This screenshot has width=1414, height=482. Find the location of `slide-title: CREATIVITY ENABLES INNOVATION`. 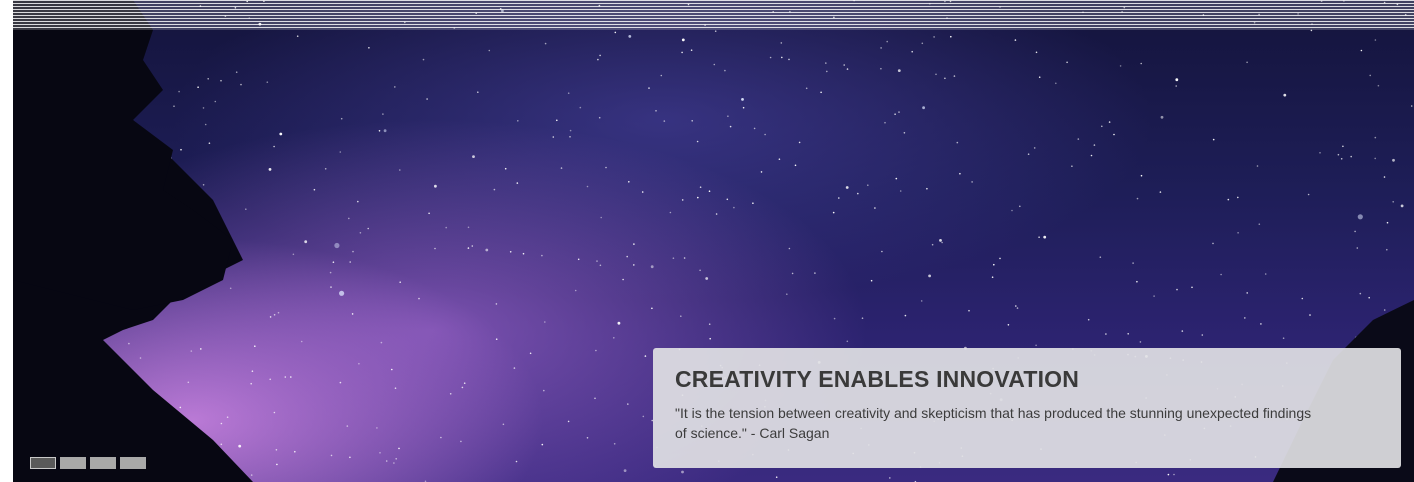

slide-title: CREATIVITY ENABLES INNOVATION is located at coordinates (877, 379).